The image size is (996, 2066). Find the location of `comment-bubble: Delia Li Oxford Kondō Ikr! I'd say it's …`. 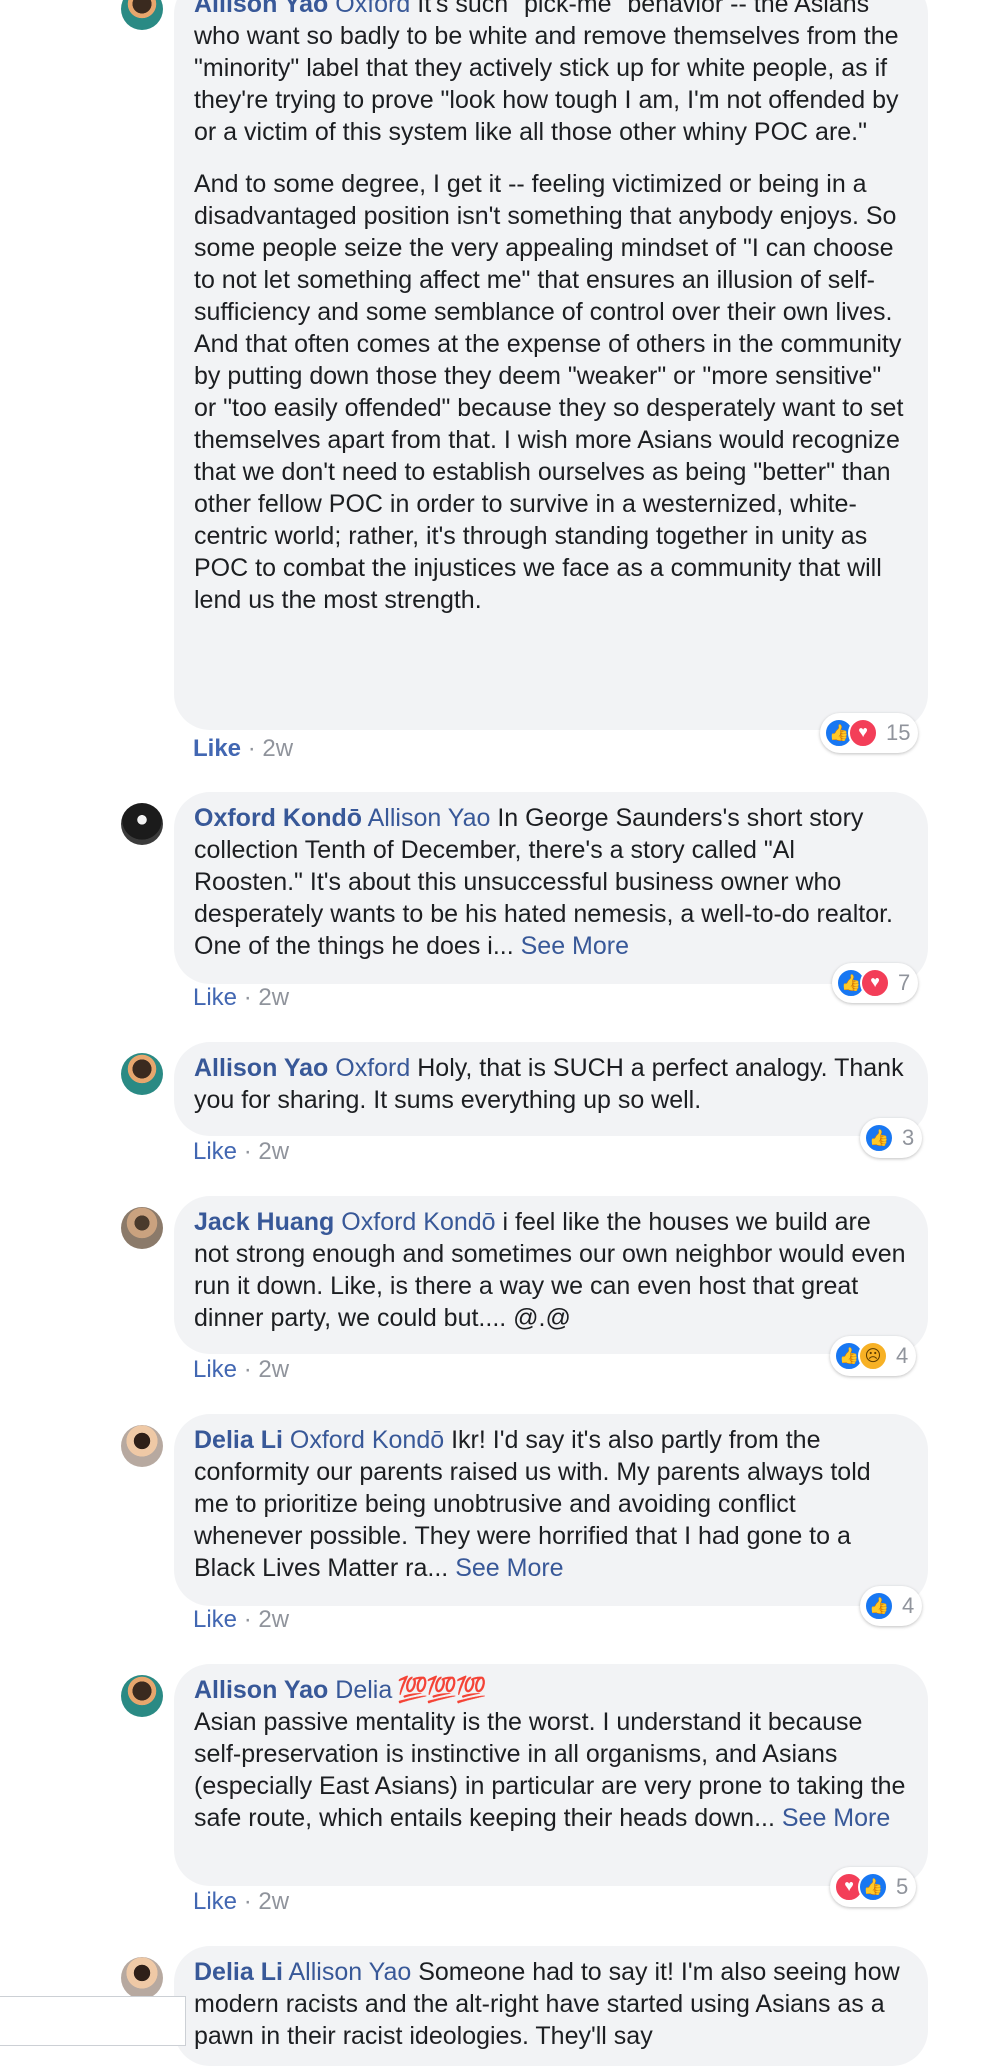

comment-bubble: Delia Li Oxford Kondō Ikr! I'd say it's … is located at coordinates (551, 1510).